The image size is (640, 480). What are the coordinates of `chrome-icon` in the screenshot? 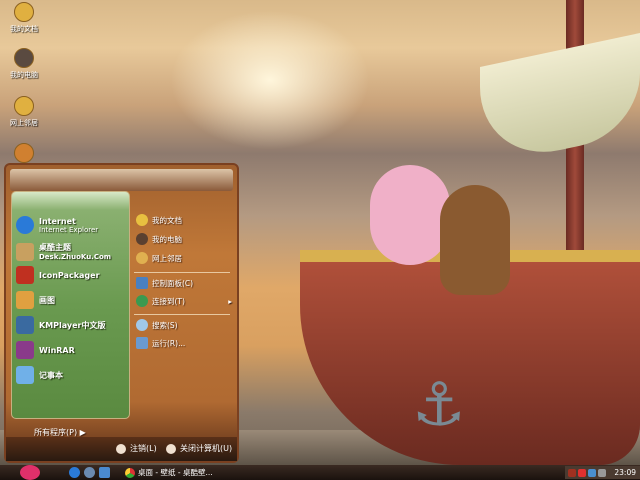 It's located at (130, 472).